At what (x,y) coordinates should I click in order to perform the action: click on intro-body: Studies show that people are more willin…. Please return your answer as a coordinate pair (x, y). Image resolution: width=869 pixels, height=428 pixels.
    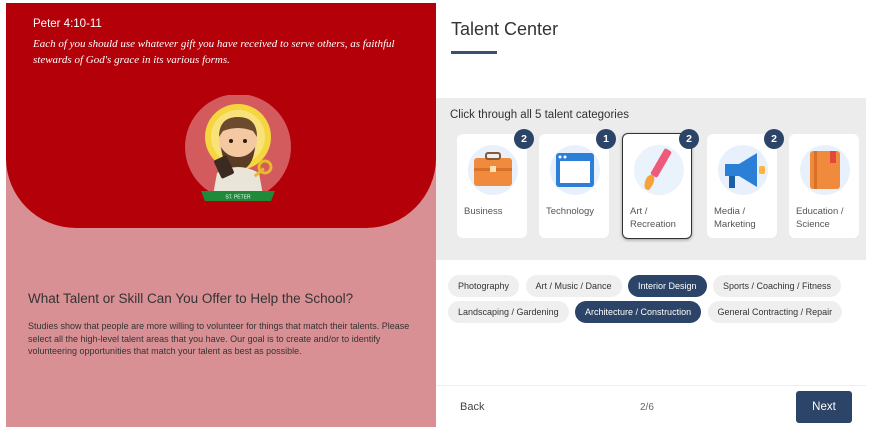
    Looking at the image, I should click on (219, 339).